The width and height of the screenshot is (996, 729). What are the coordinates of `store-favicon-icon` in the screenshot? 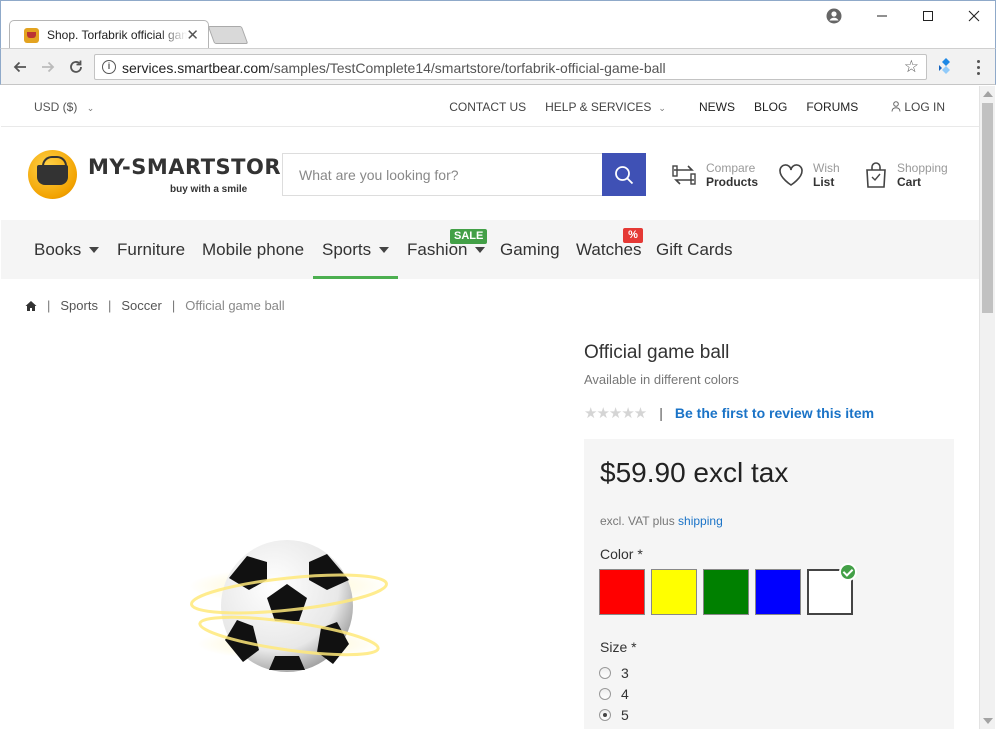 It's located at (31, 35).